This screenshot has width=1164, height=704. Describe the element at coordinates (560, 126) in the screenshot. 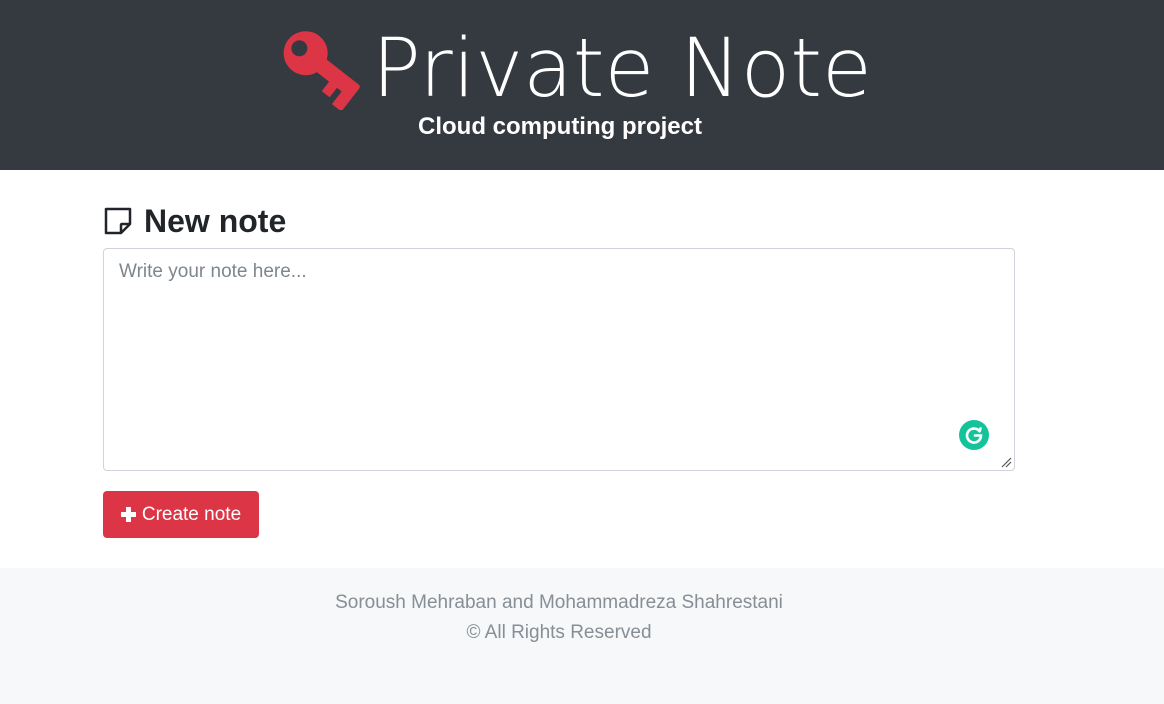

I see `app-subtitle: Cloud computing project` at that location.